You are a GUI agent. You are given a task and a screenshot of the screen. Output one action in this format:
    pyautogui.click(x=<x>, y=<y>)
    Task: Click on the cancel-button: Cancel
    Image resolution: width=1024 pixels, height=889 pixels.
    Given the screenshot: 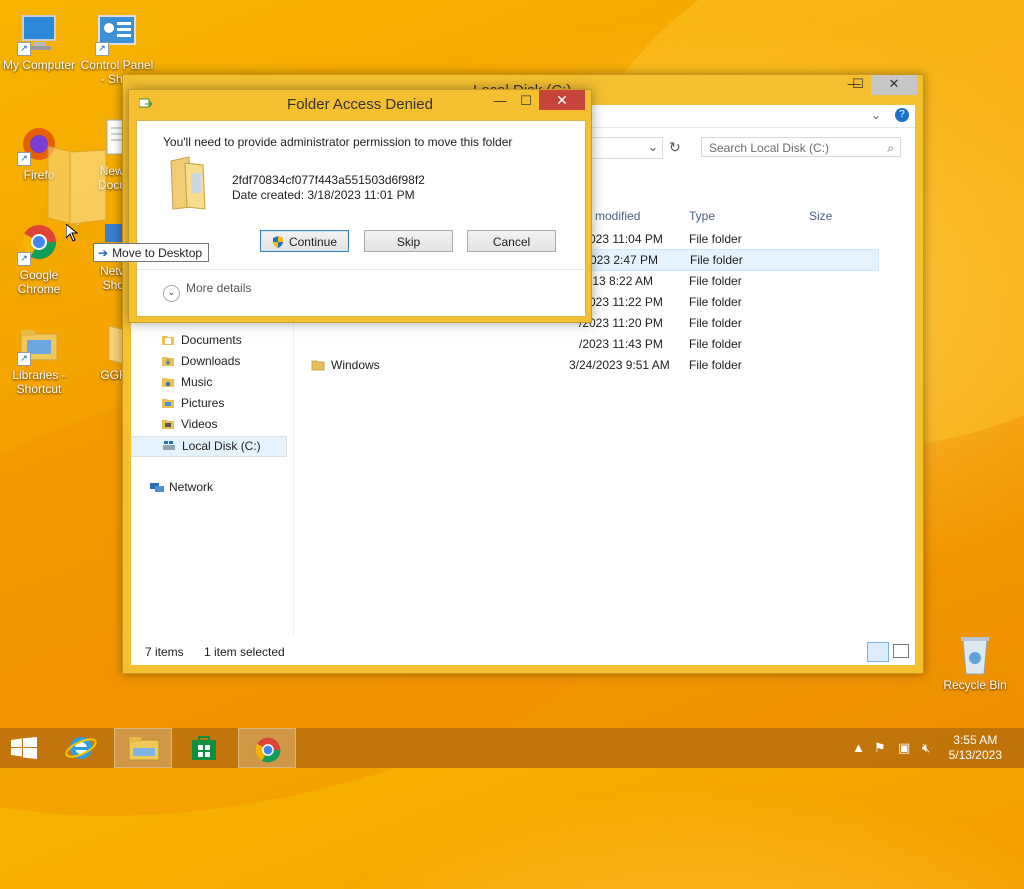 What is the action you would take?
    pyautogui.click(x=511, y=241)
    